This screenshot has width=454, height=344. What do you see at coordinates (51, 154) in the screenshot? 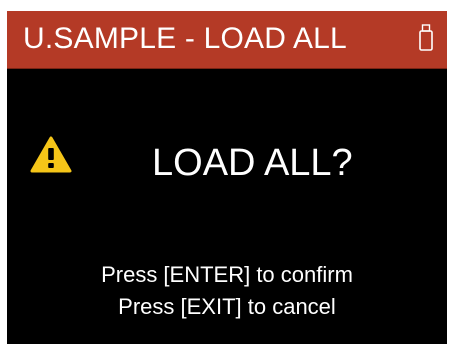
I see `warning-icon` at bounding box center [51, 154].